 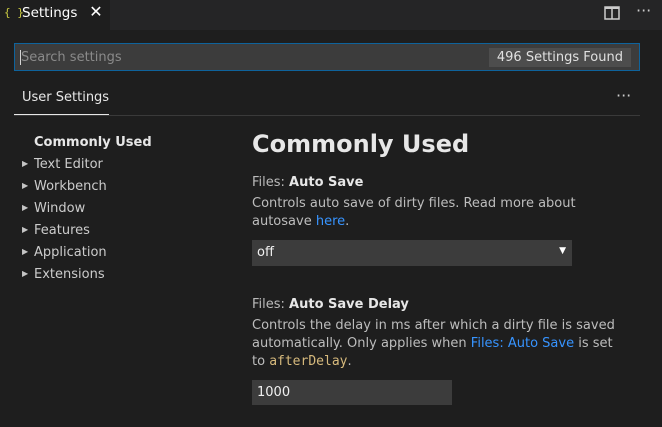 What do you see at coordinates (256, 57) in the screenshot?
I see `search-input` at bounding box center [256, 57].